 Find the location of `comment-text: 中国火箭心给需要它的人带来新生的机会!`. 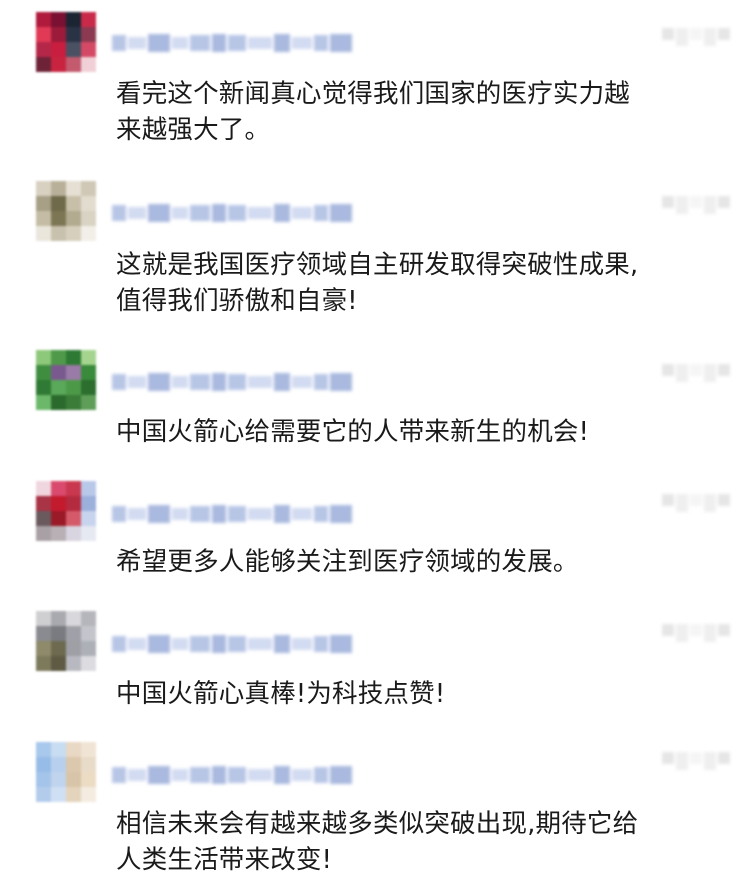

comment-text: 中国火箭心给需要它的人带来新生的机会! is located at coordinates (353, 432).